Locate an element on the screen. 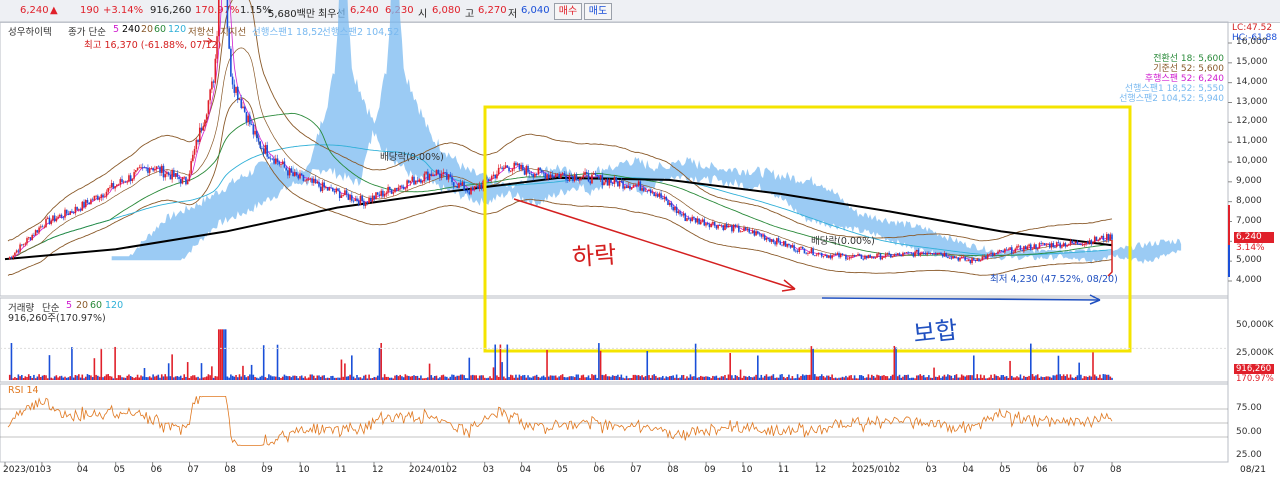  x-tick-label: 10 is located at coordinates (304, 470).